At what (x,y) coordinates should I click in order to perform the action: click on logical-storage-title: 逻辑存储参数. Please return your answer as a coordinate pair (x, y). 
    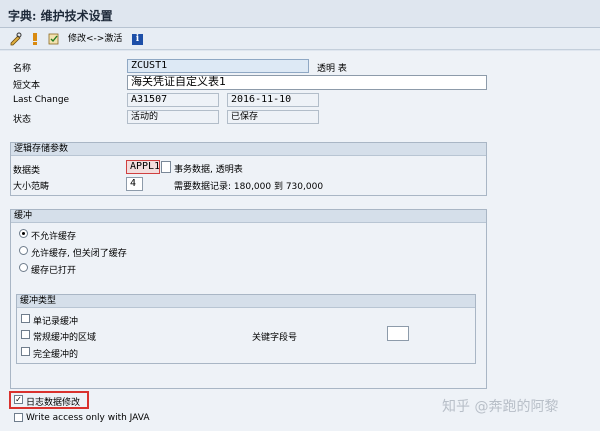
    Looking at the image, I should click on (248, 149).